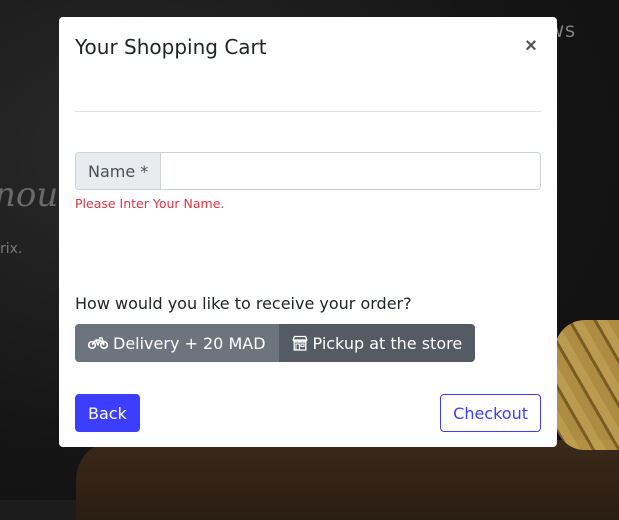 The height and width of the screenshot is (520, 619). I want to click on background-small-text: rix., so click(11, 249).